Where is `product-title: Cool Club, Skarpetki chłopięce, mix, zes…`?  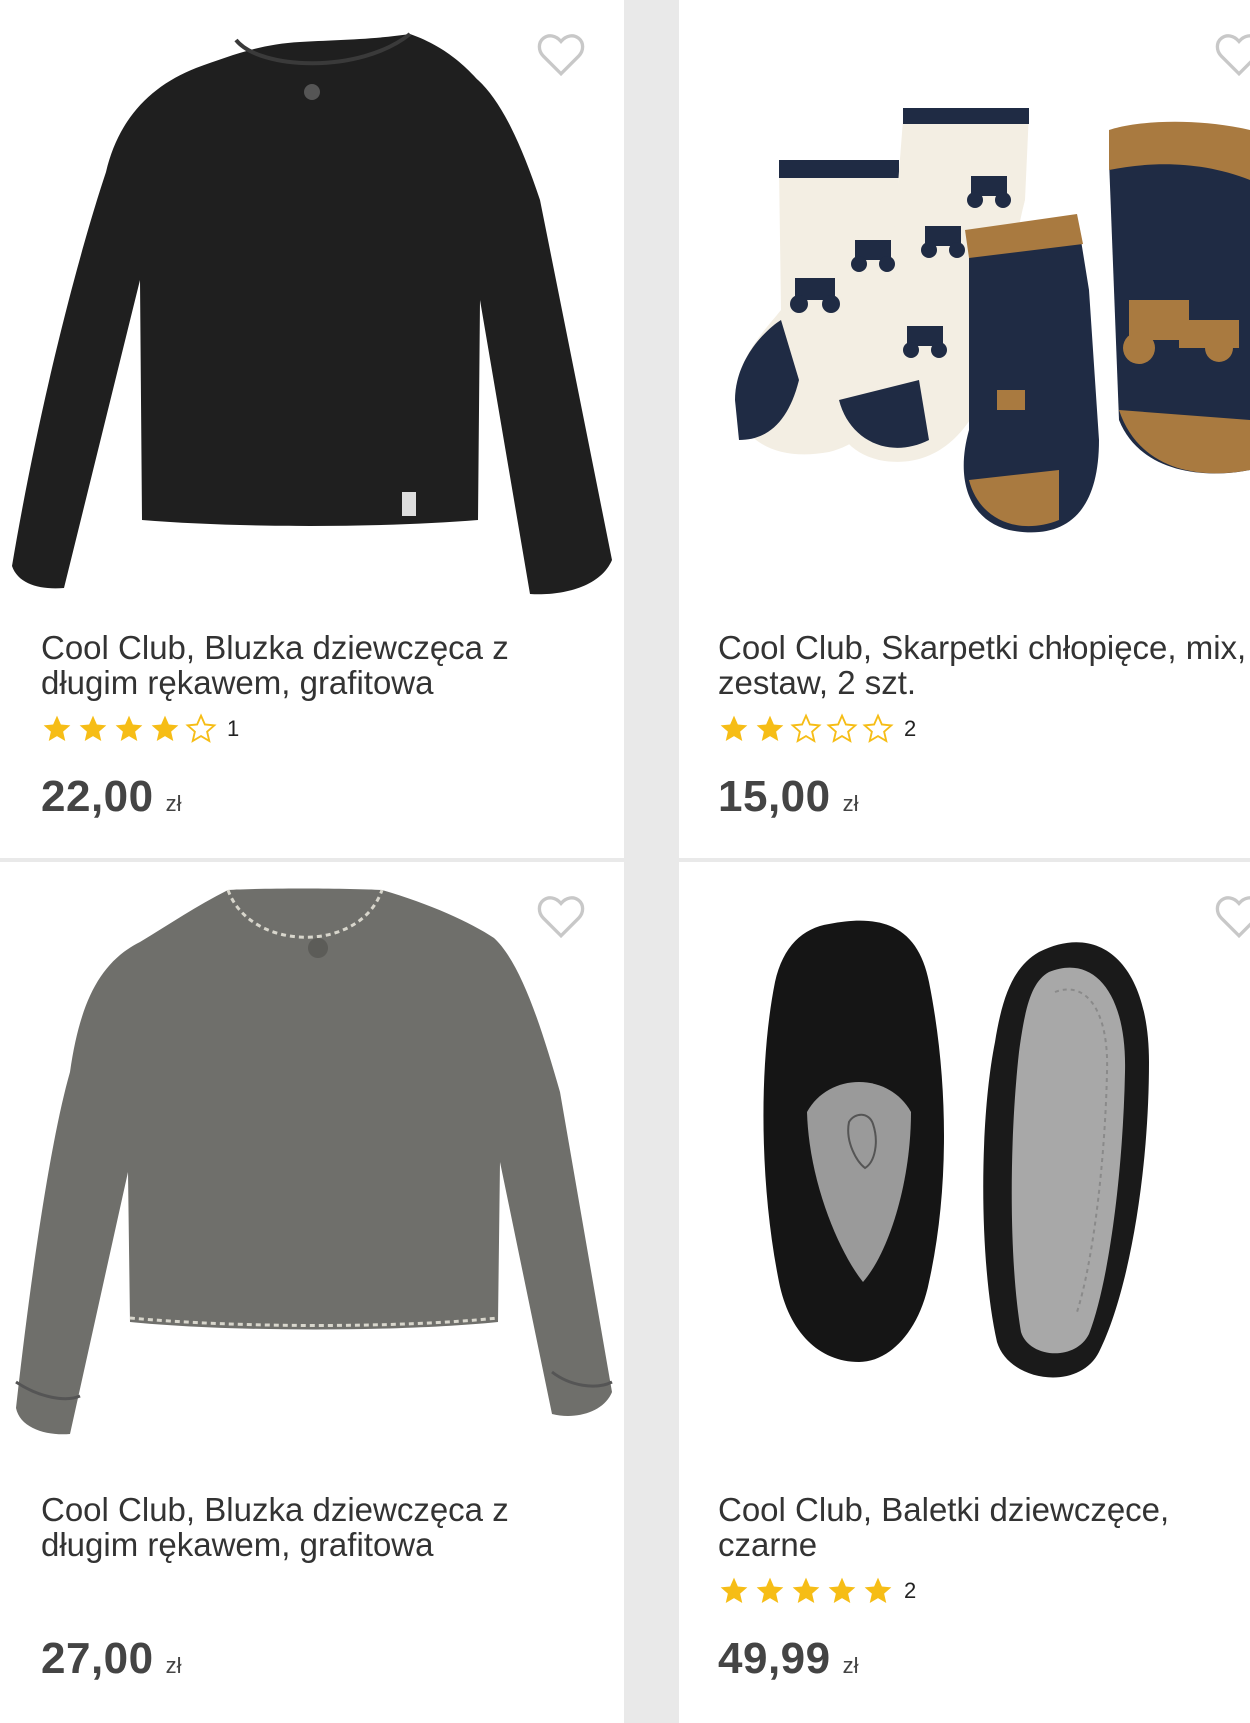
product-title: Cool Club, Skarpetki chłopięce, mix, zes… is located at coordinates (984, 665).